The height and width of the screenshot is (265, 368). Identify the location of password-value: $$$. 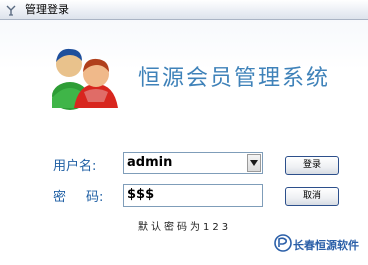
(141, 194).